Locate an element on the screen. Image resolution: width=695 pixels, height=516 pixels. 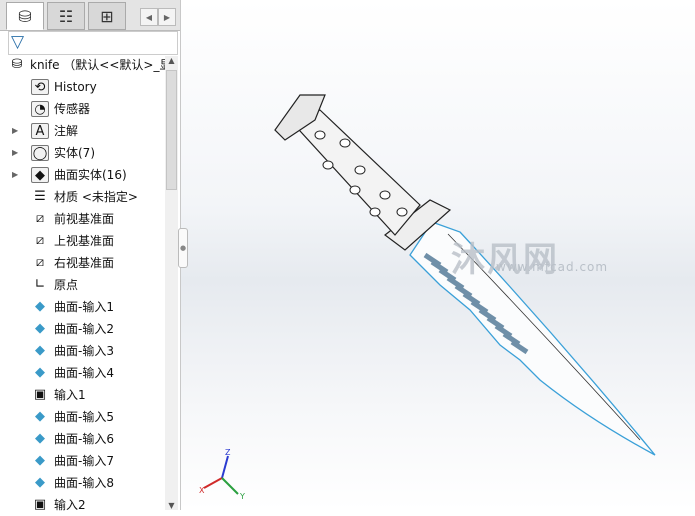
tree-item-label: 曲面-输入1 is located at coordinates (84, 307).